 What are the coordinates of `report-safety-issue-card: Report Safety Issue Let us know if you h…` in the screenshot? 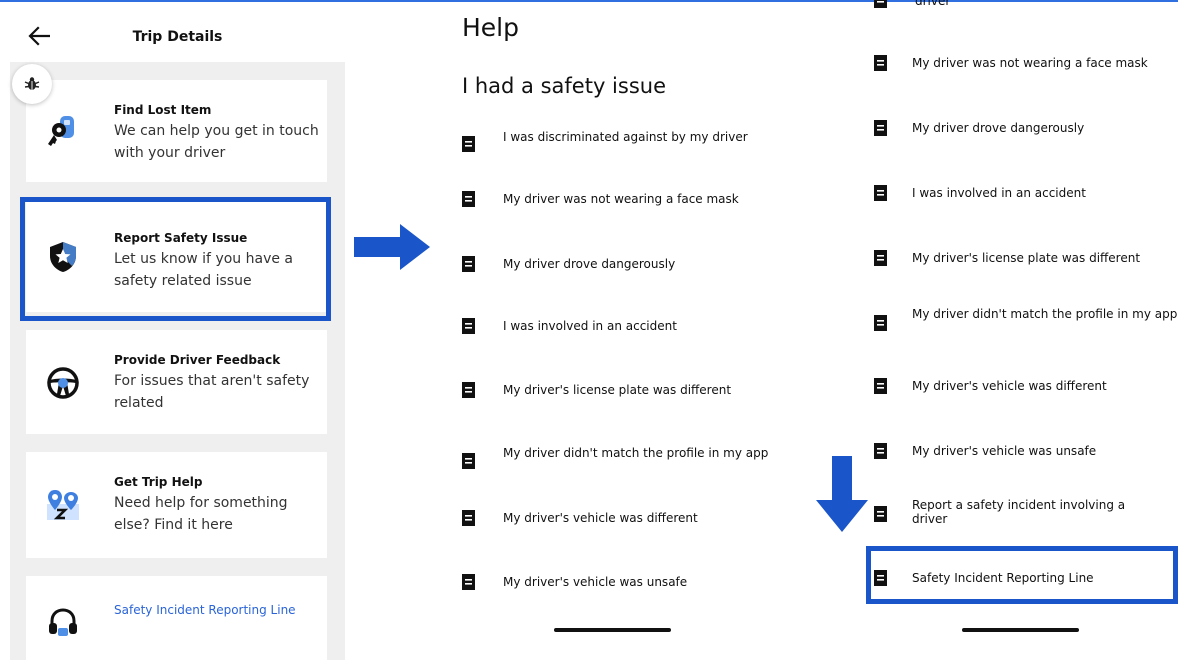 It's located at (176, 256).